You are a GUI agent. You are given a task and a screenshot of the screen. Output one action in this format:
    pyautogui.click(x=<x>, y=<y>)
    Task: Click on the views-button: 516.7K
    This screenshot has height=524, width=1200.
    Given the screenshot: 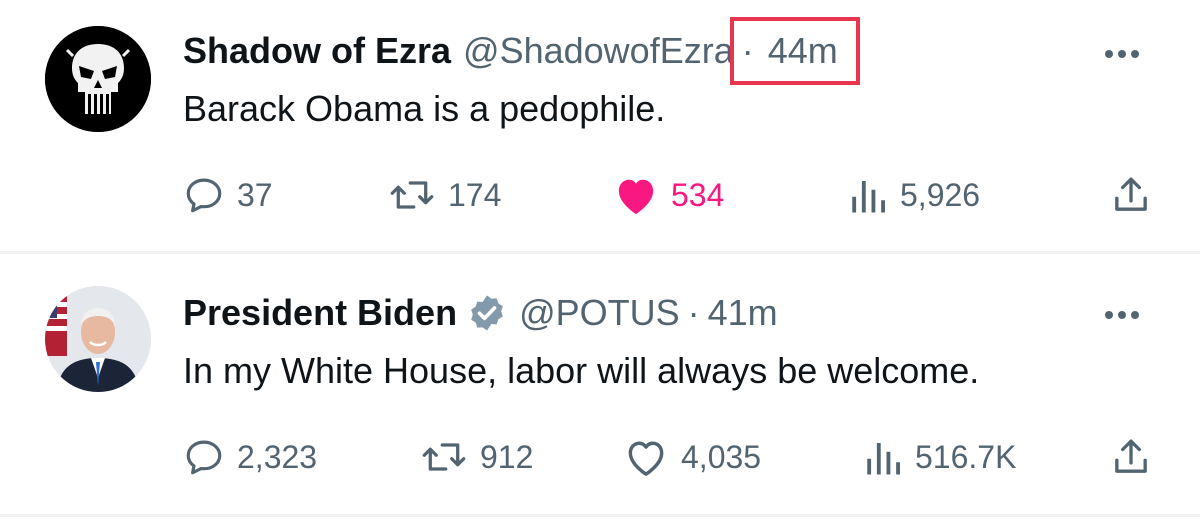 What is the action you would take?
    pyautogui.click(x=939, y=457)
    